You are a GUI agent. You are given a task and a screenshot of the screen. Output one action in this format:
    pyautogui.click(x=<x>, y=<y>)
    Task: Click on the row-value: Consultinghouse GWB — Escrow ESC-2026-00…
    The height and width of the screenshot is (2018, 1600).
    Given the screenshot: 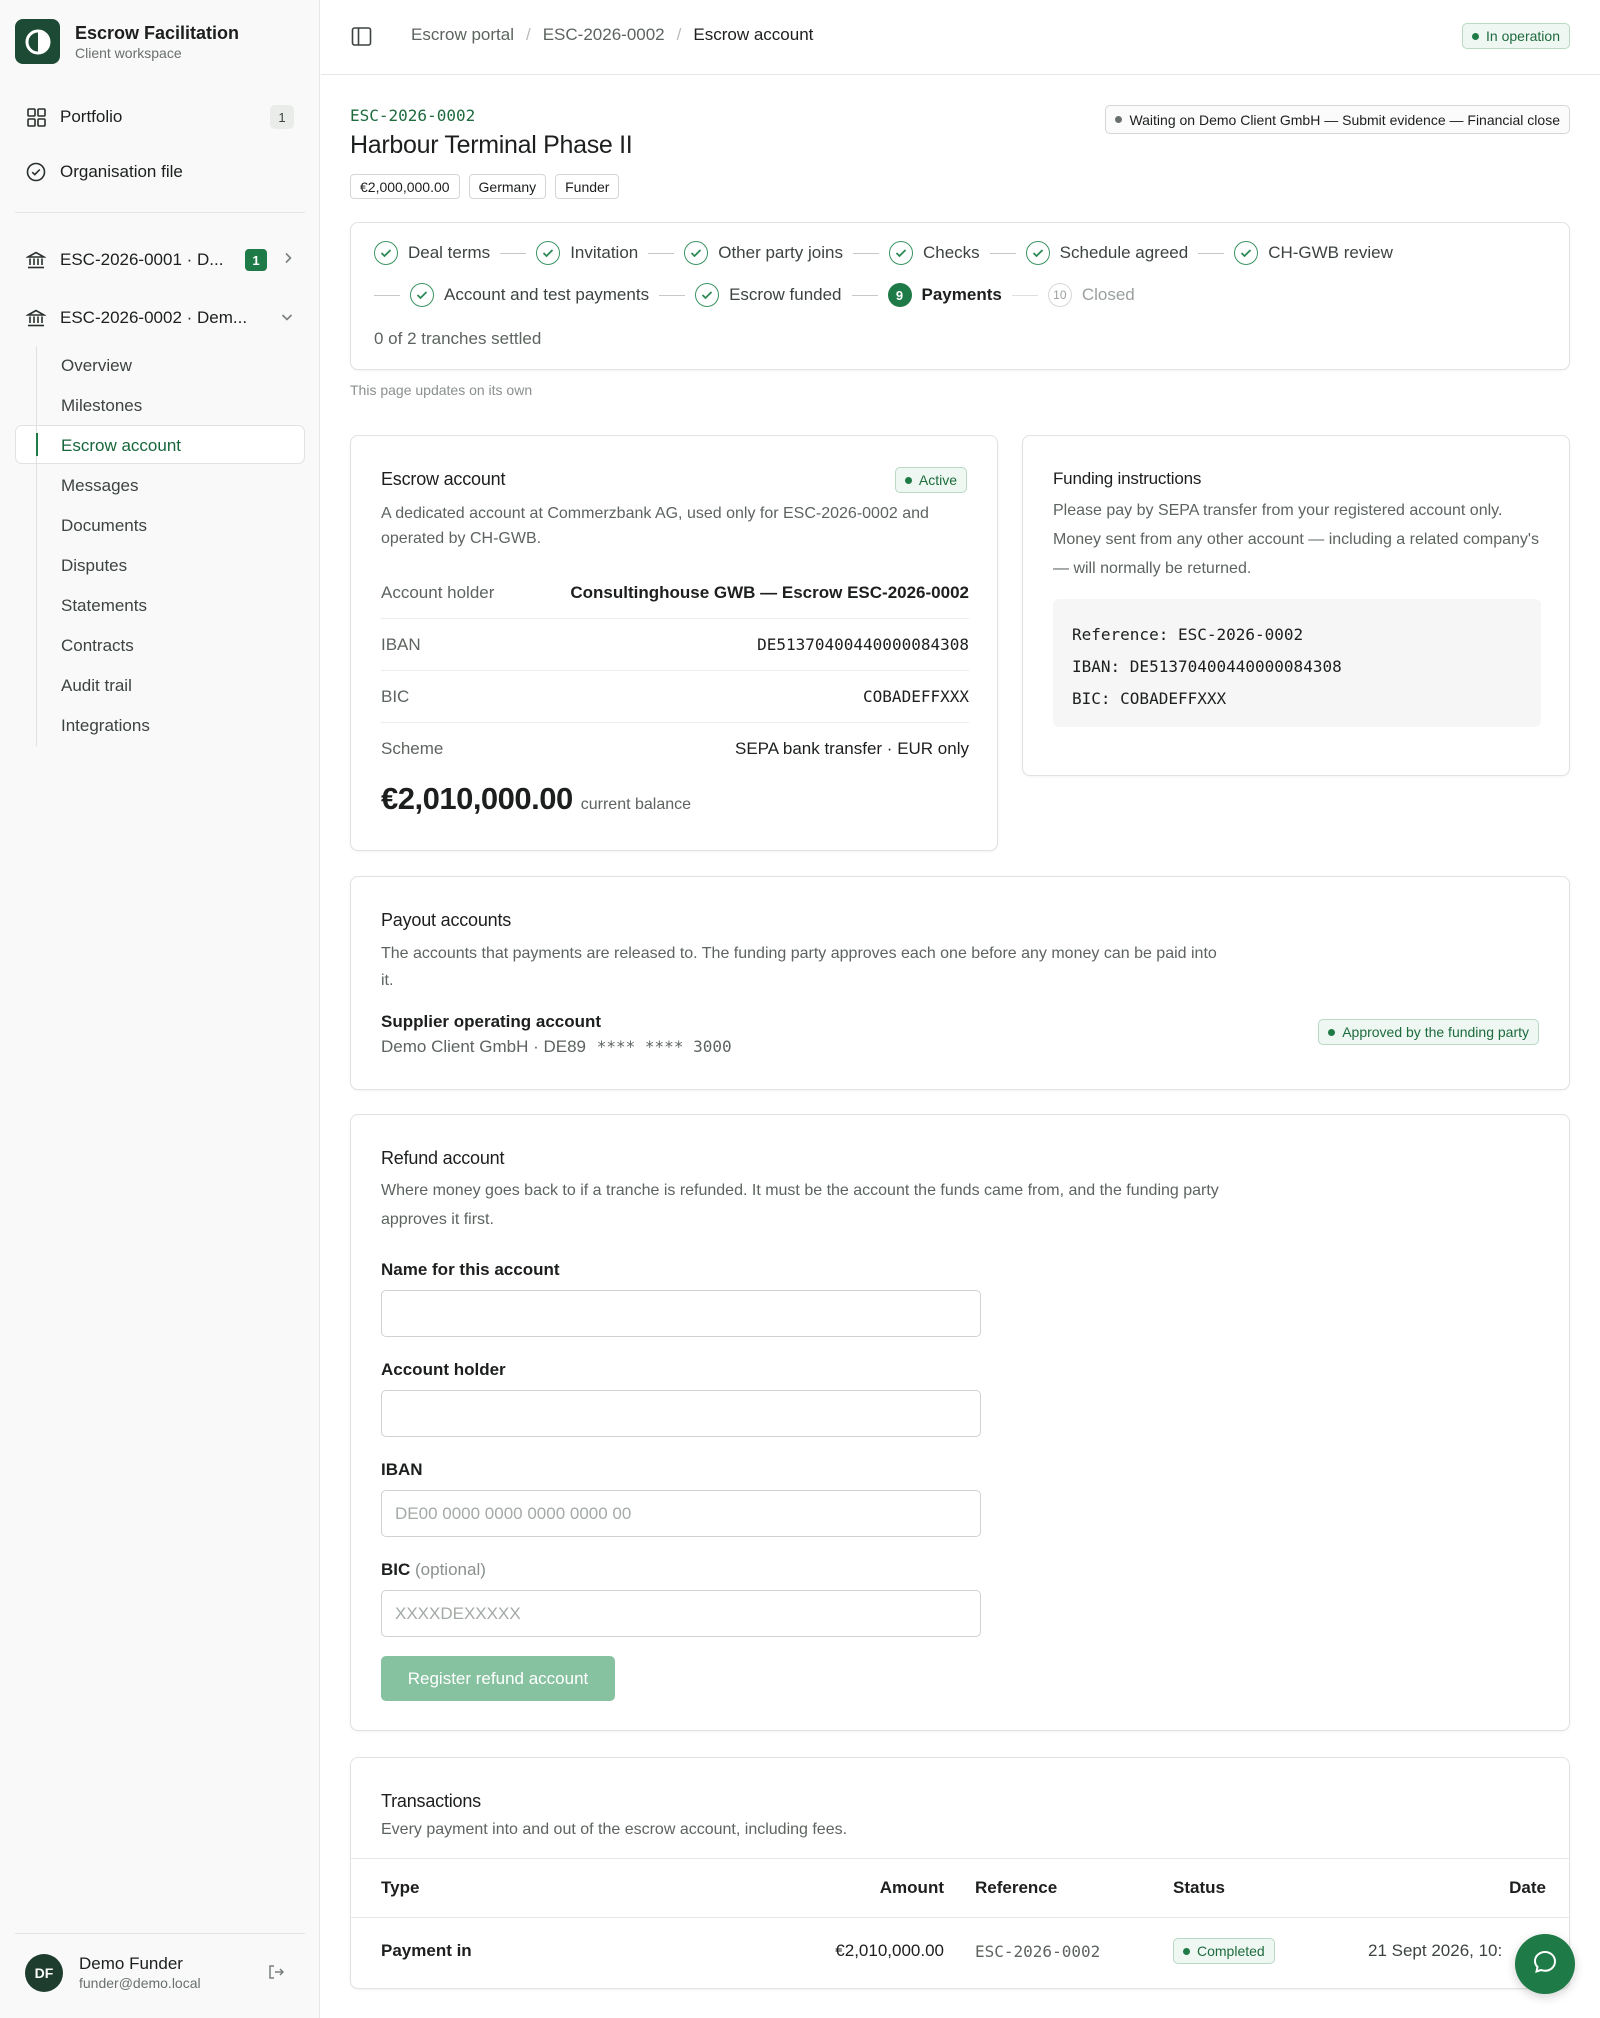 What is the action you would take?
    pyautogui.click(x=769, y=592)
    